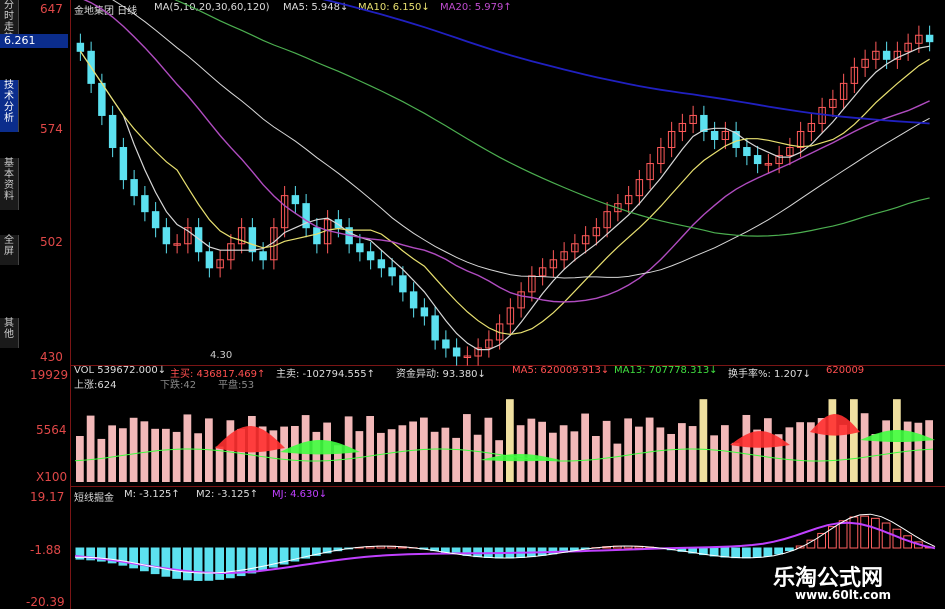  Describe the element at coordinates (221, 355) in the screenshot. I see `cursor-price-label: 4.30` at that location.